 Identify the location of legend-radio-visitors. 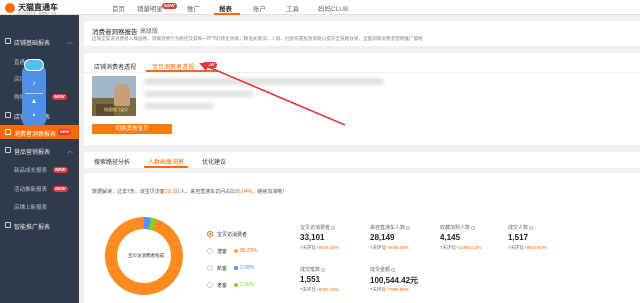
(210, 234).